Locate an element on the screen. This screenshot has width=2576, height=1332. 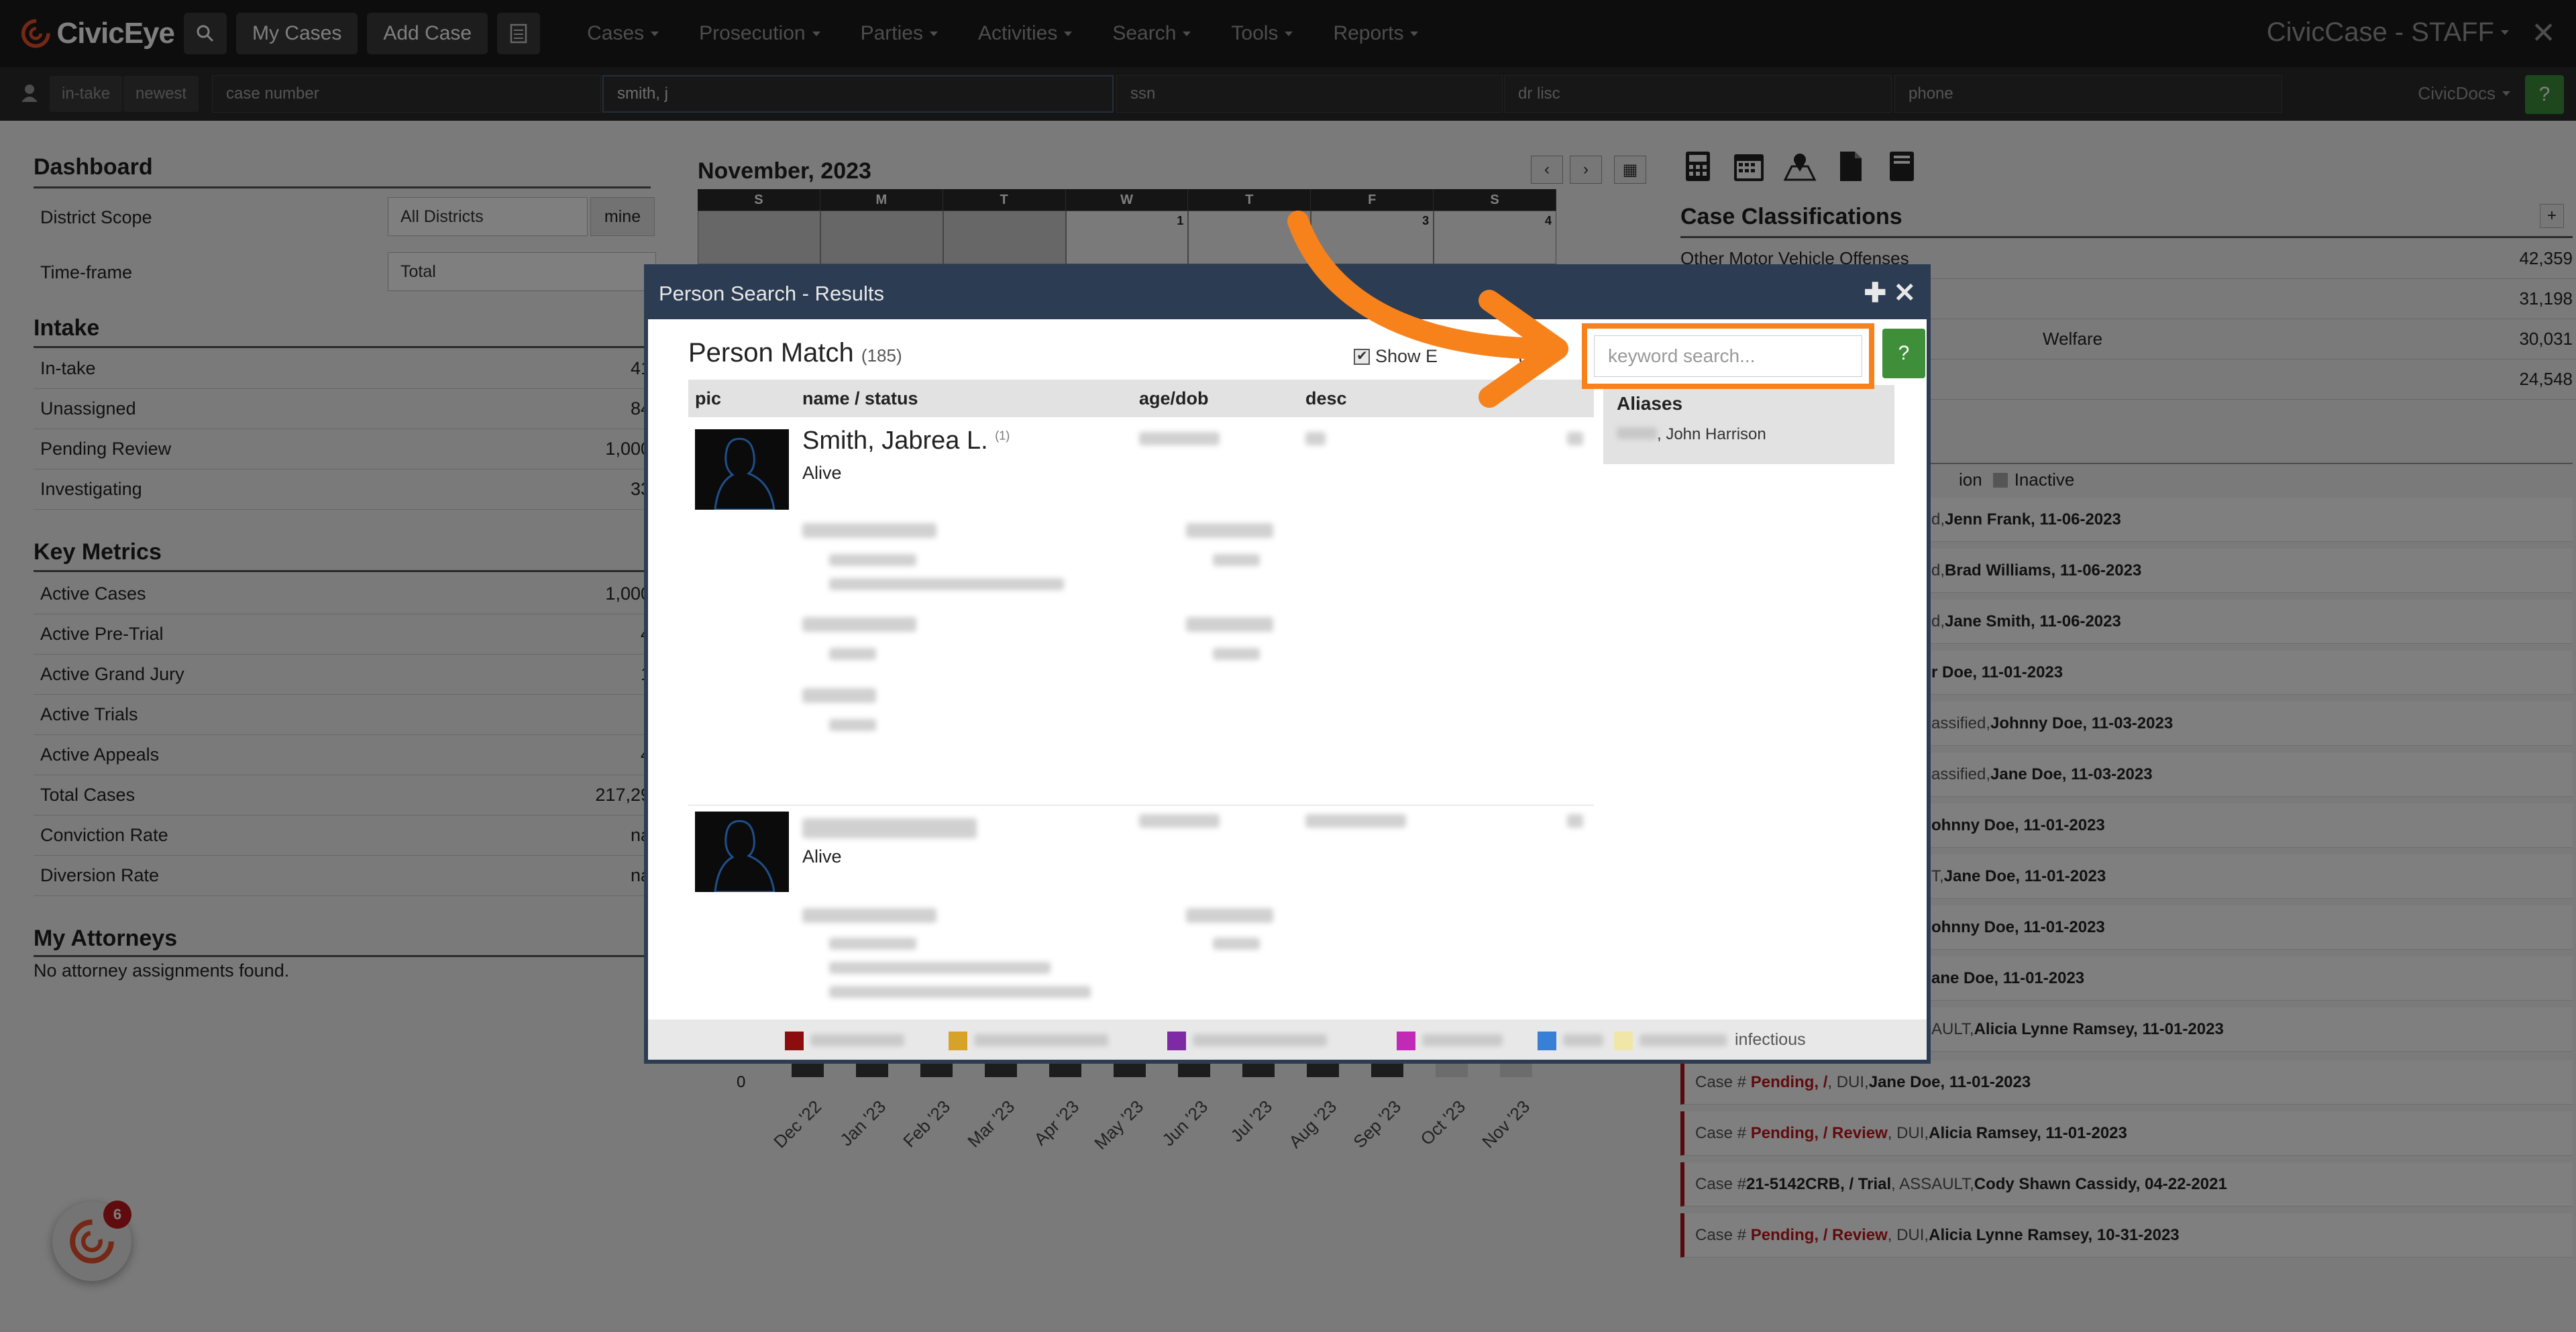
redacted-addresses is located at coordinates (859, 624).